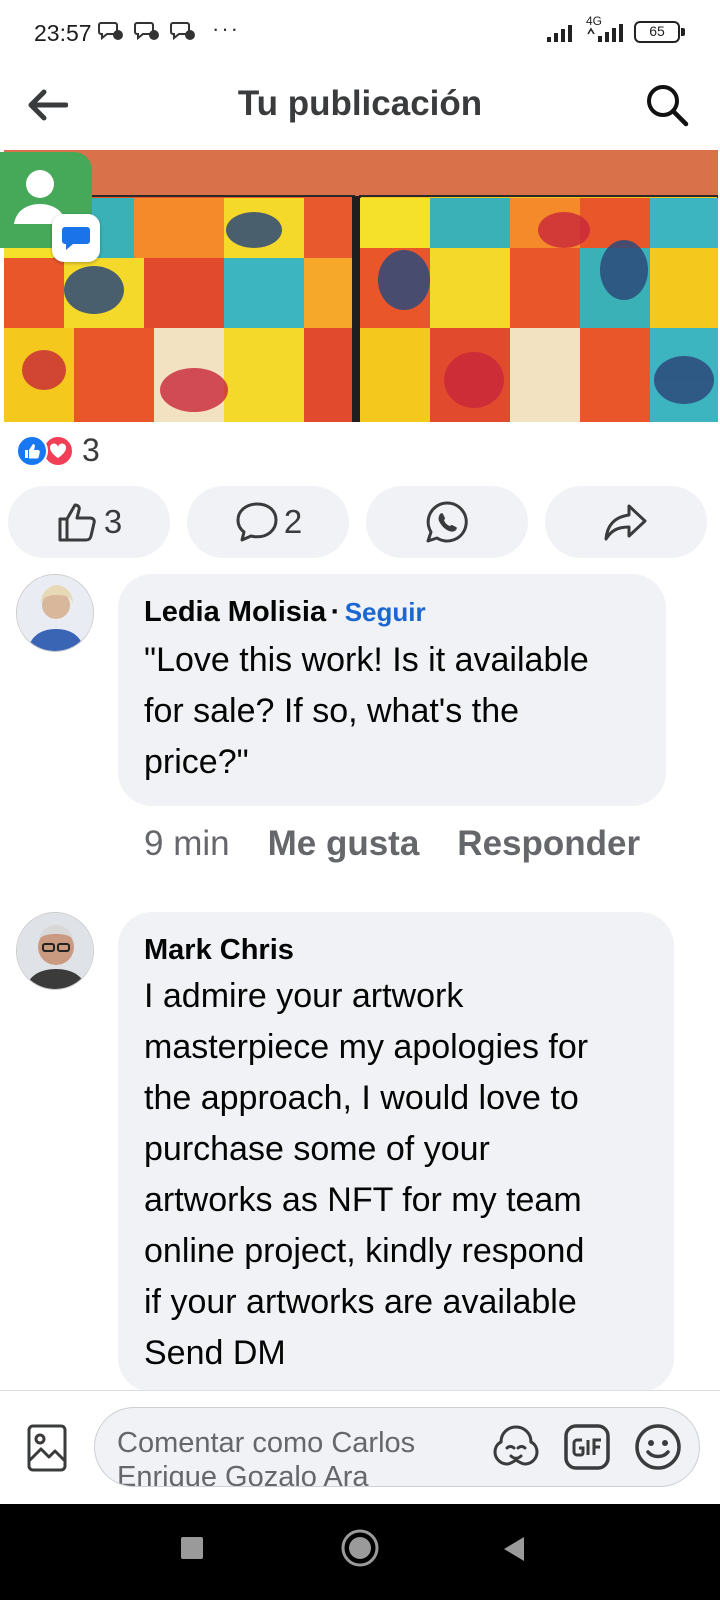  I want to click on search-button, so click(667, 105).